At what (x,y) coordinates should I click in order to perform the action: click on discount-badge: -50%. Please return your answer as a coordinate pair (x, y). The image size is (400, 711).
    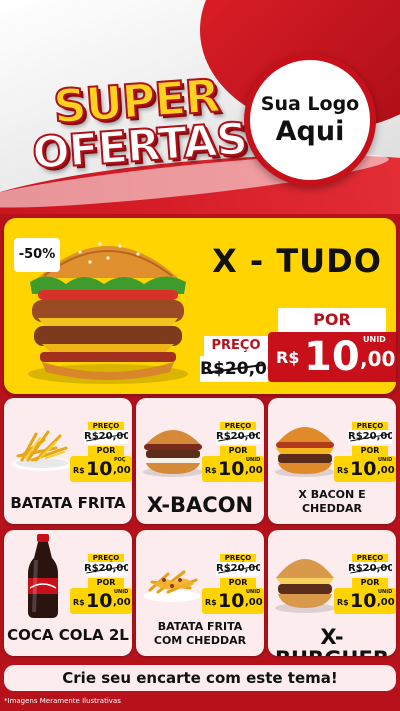
    Looking at the image, I should click on (37, 255).